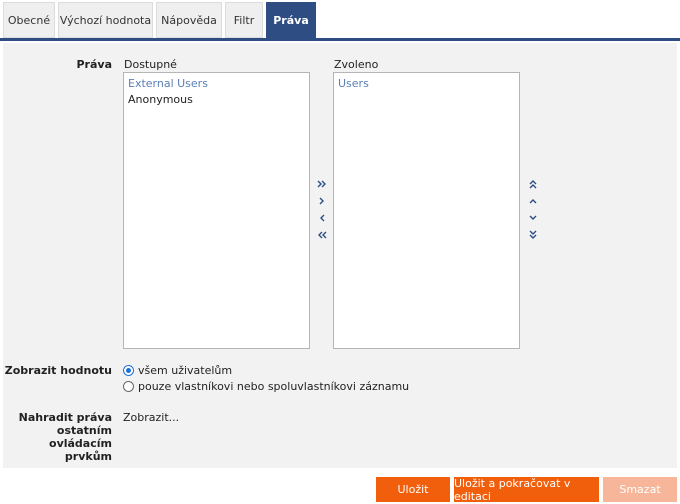 This screenshot has height=504, width=680. What do you see at coordinates (80, 443) in the screenshot?
I see `replace-rights-label-line: ovládacím` at bounding box center [80, 443].